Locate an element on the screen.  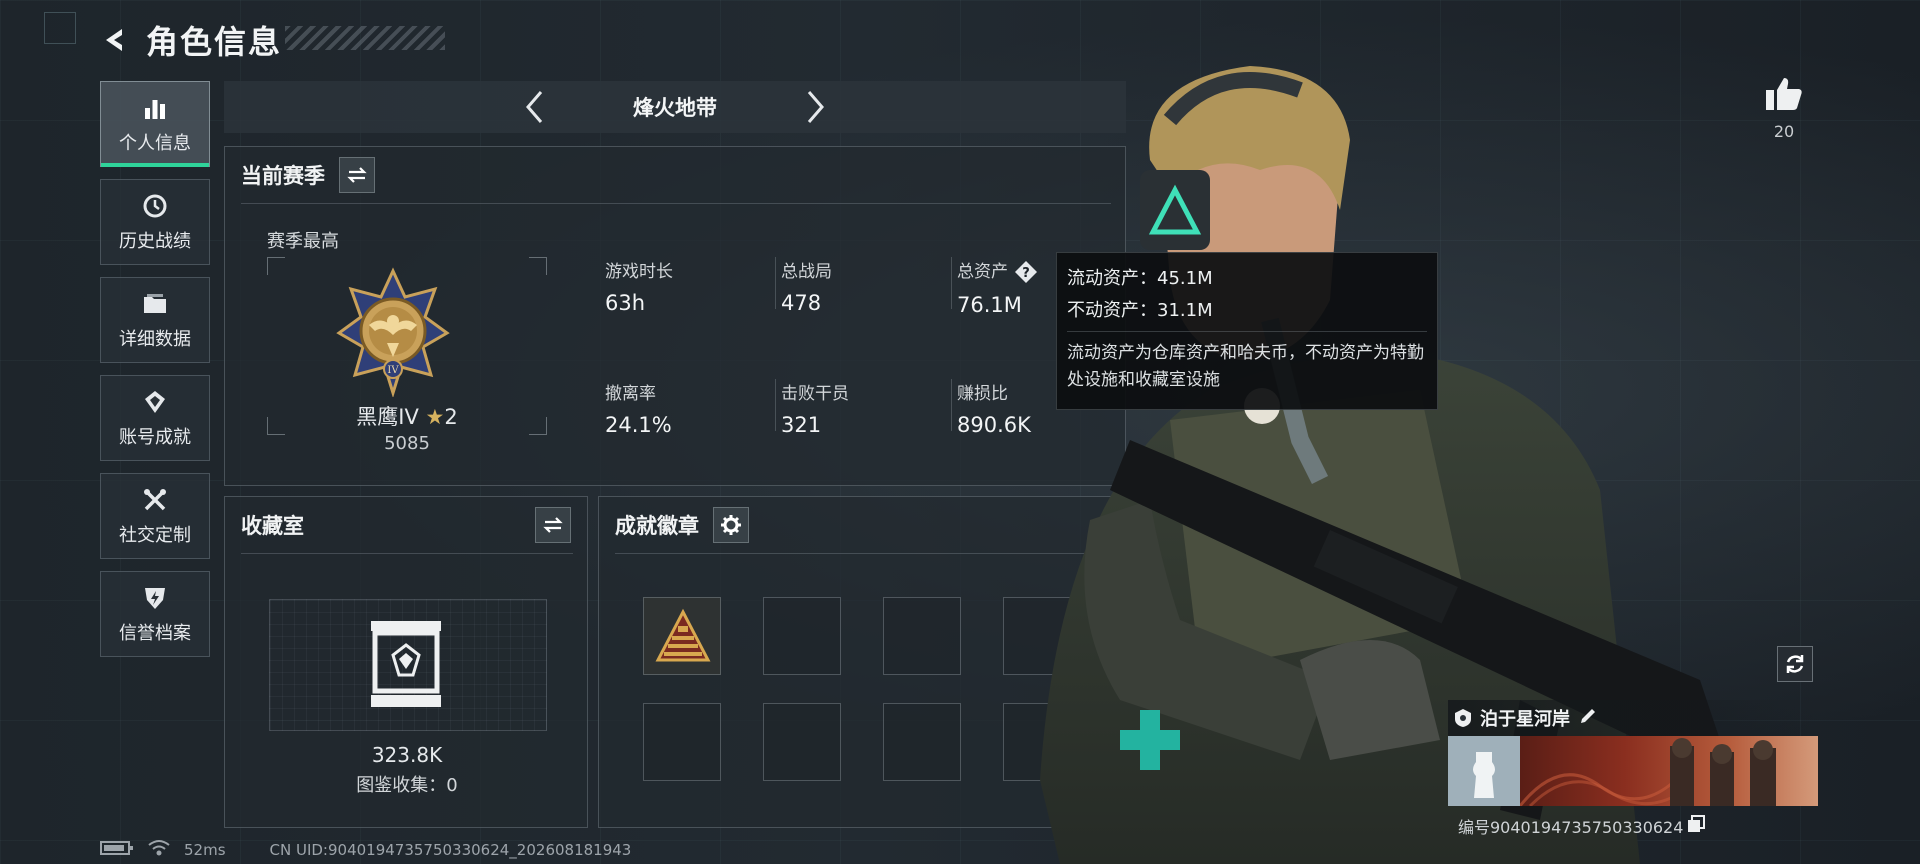
refresh-icon is located at coordinates (1795, 664).